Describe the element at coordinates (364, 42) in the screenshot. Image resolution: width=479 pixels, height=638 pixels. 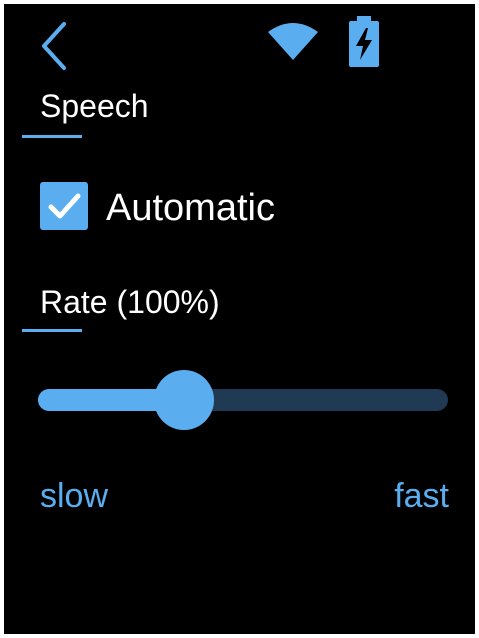
I see `battery-charging-icon` at that location.